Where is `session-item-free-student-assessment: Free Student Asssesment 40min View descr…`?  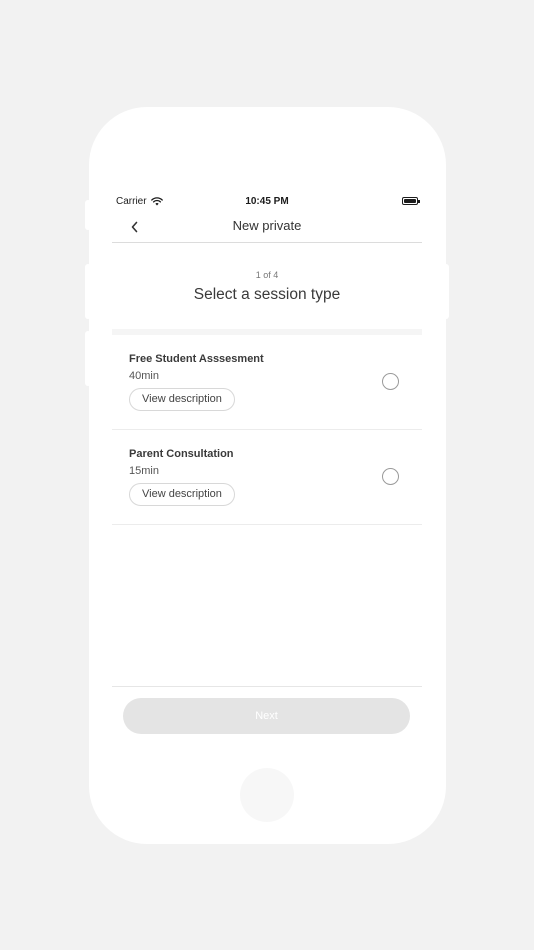 session-item-free-student-assessment: Free Student Asssesment 40min View descr… is located at coordinates (267, 382).